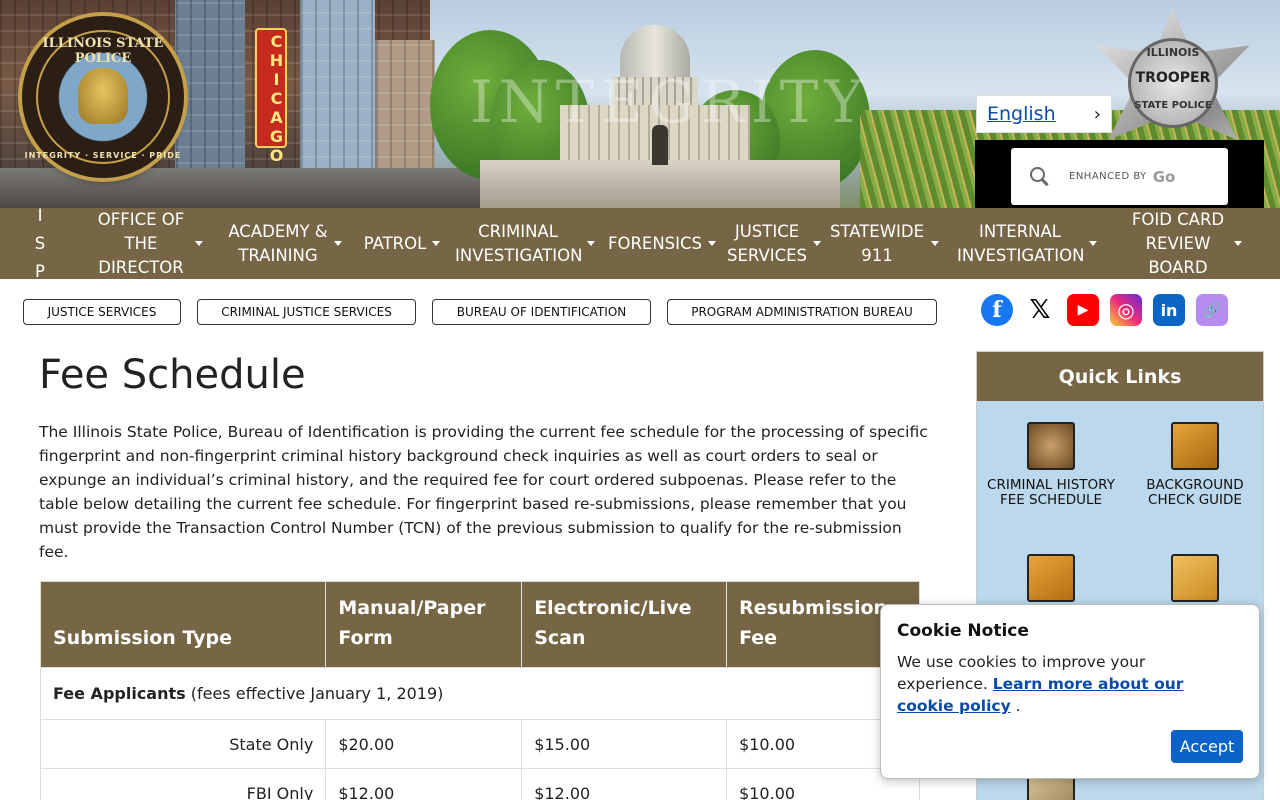 This screenshot has width=1280, height=800. I want to click on fingerprint-icon, so click(1051, 446).